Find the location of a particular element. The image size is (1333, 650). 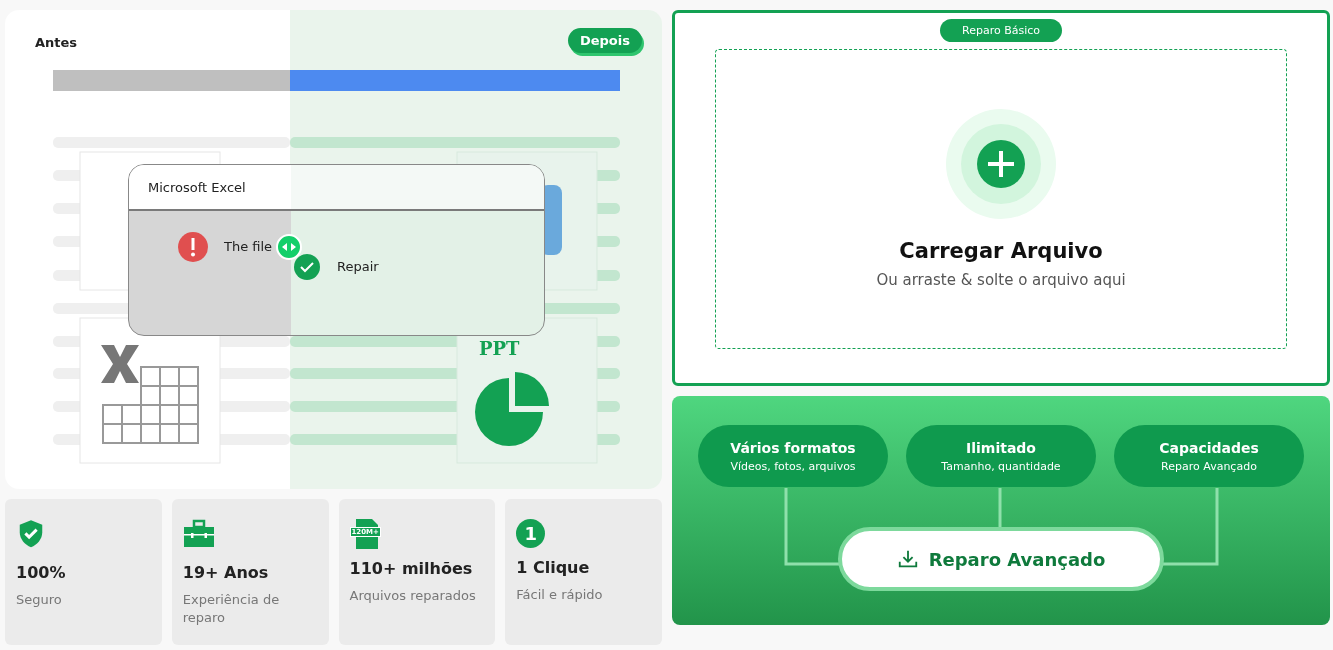

stat-label: Experiência de reparo is located at coordinates (231, 609).